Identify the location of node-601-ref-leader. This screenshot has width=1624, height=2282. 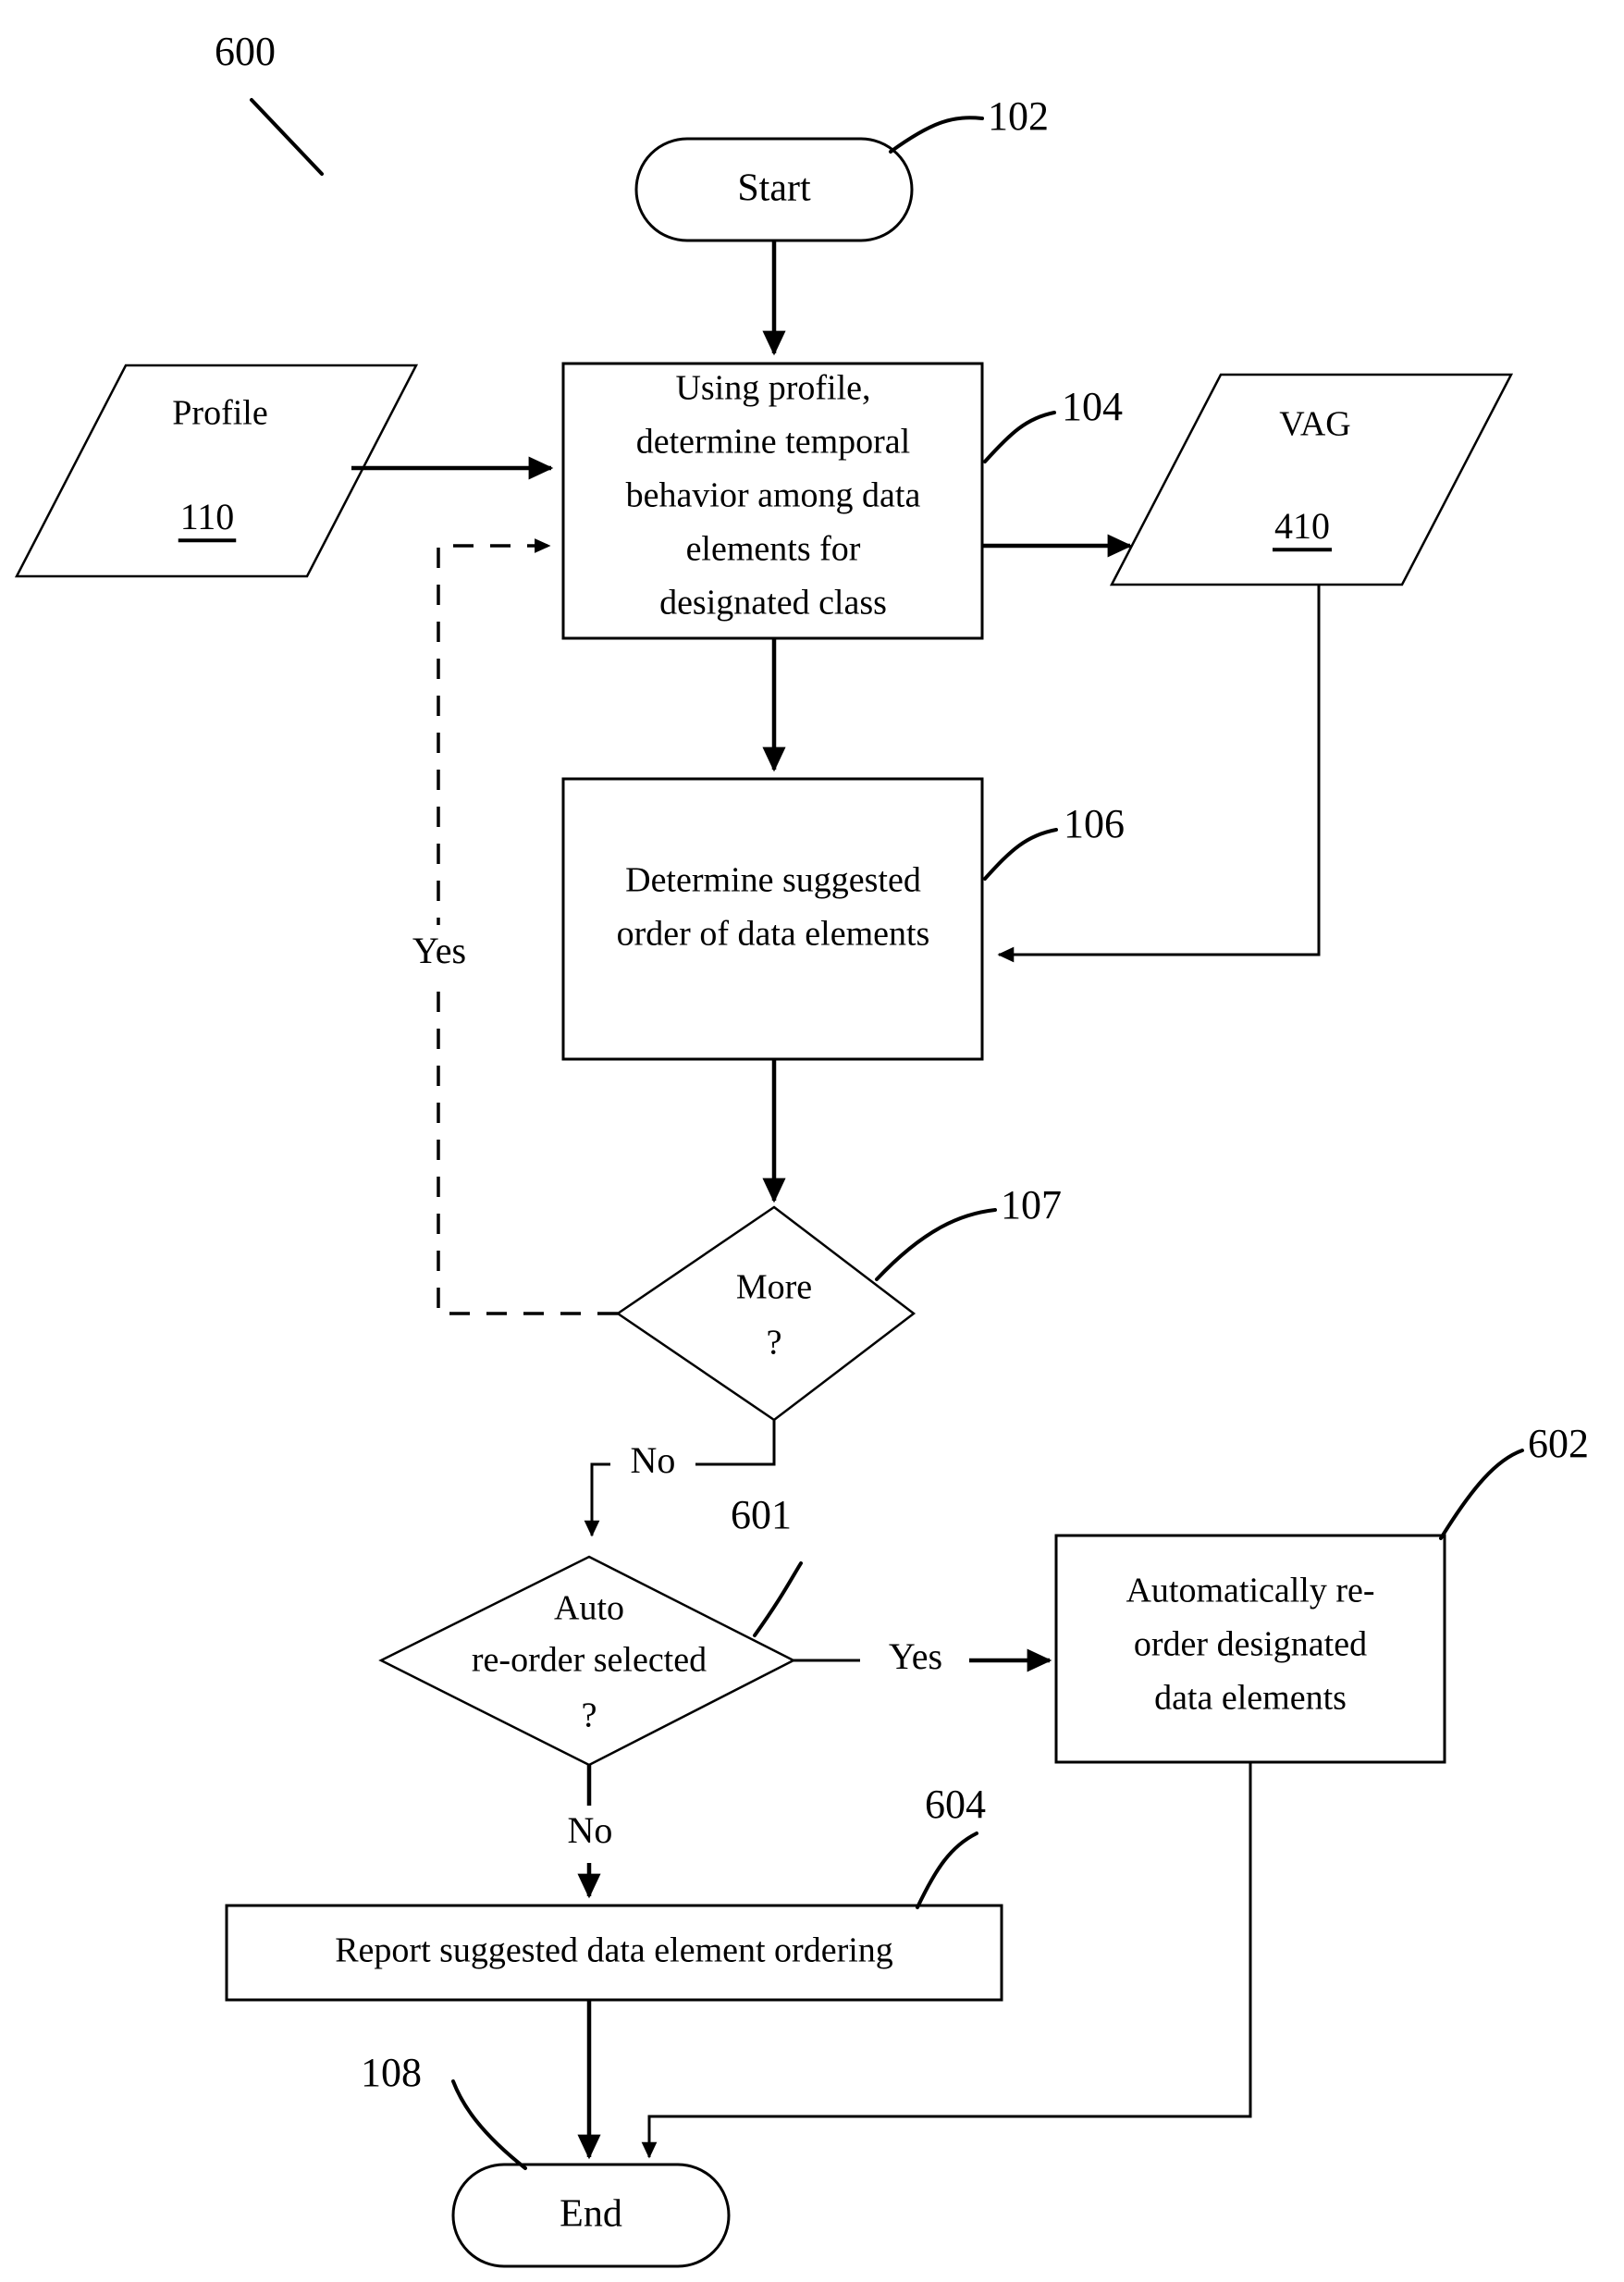
(778, 1599).